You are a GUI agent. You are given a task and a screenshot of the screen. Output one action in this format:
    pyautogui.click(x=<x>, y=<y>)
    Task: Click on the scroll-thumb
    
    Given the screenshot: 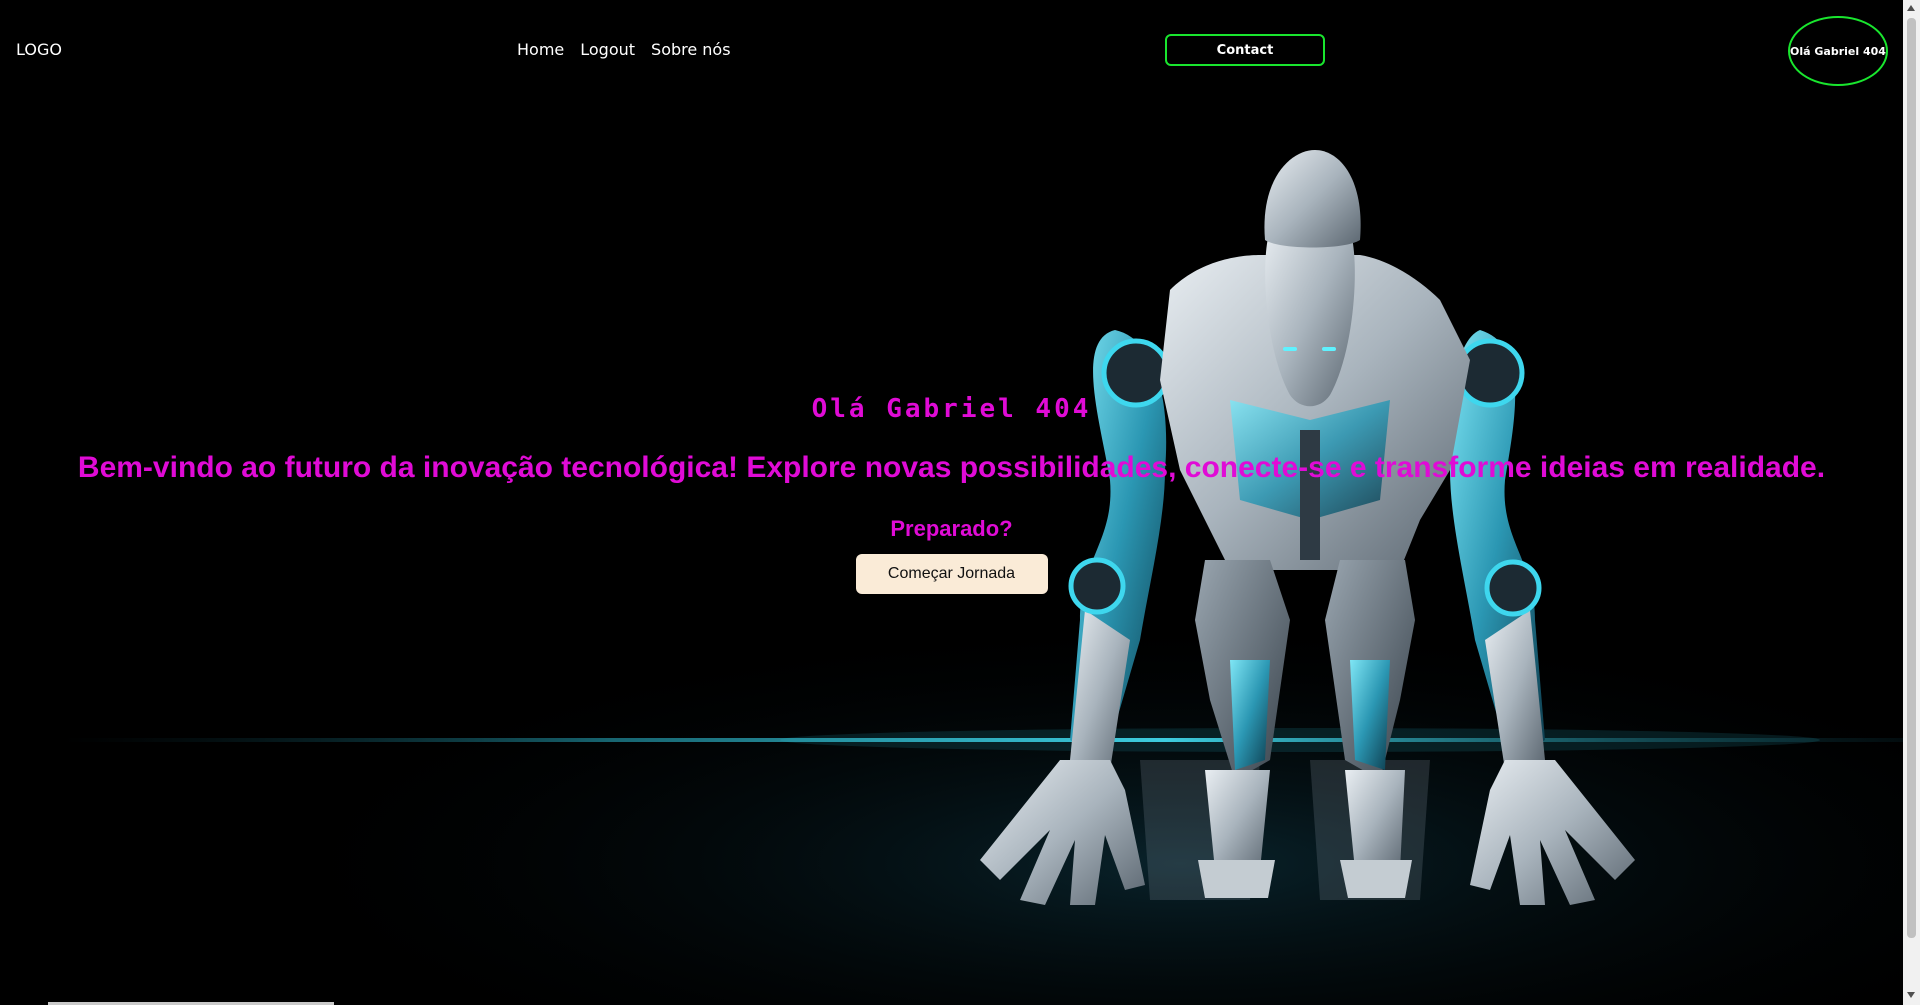 What is the action you would take?
    pyautogui.click(x=1911, y=478)
    